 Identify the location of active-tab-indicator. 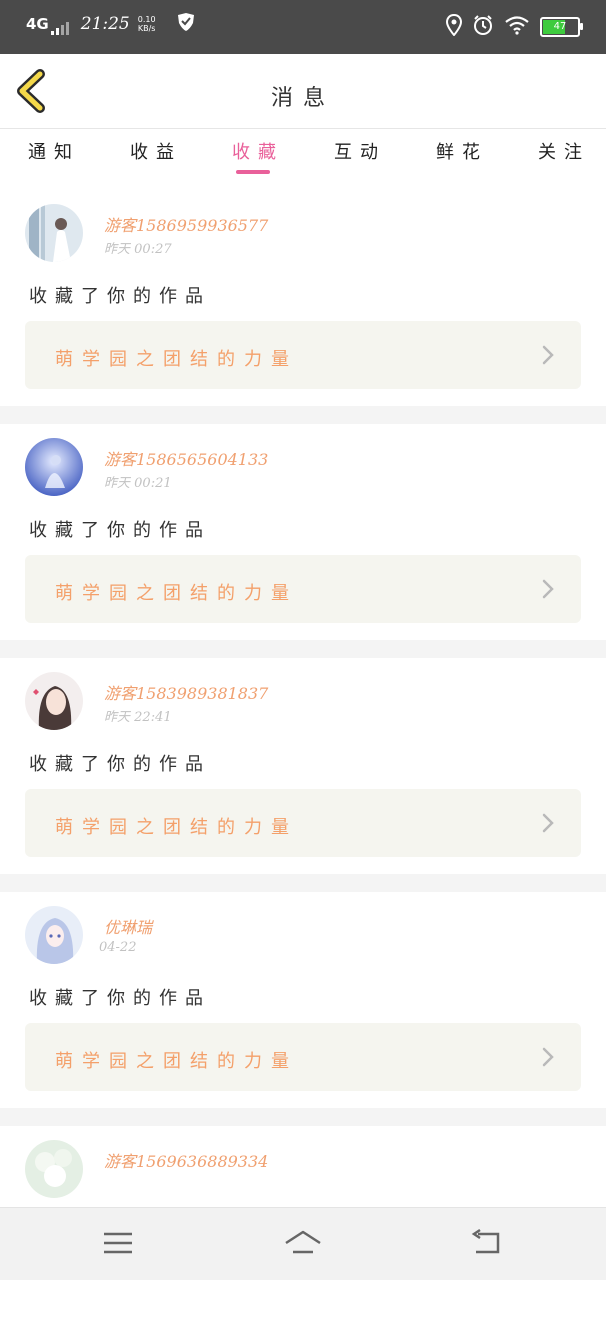
(253, 172).